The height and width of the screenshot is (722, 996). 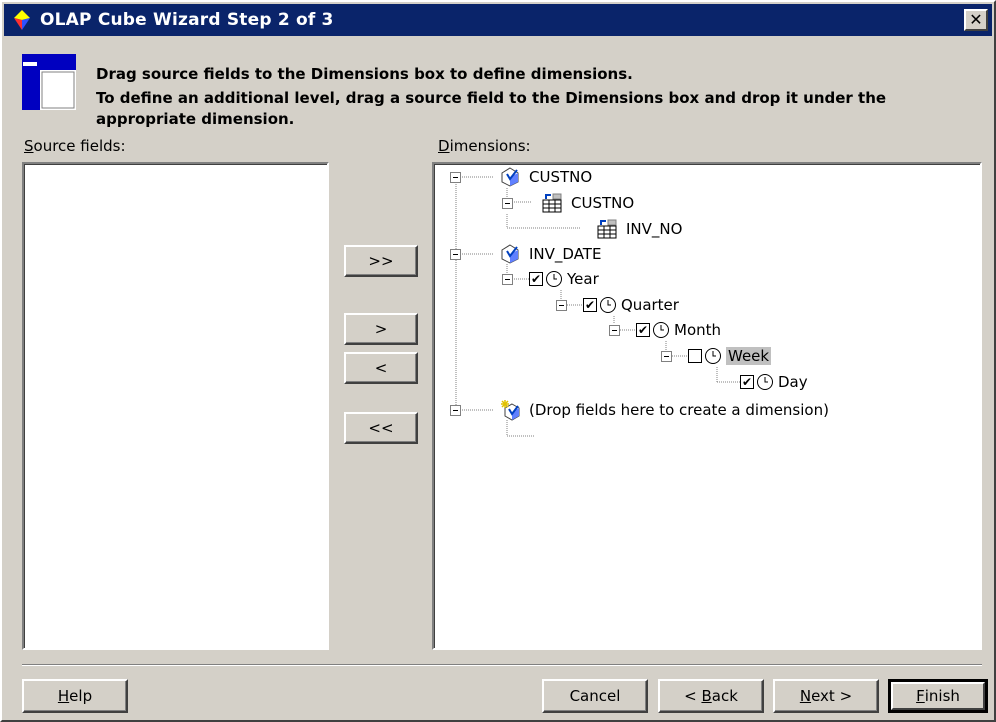 I want to click on source-fields-label: Source fields:, so click(x=75, y=146).